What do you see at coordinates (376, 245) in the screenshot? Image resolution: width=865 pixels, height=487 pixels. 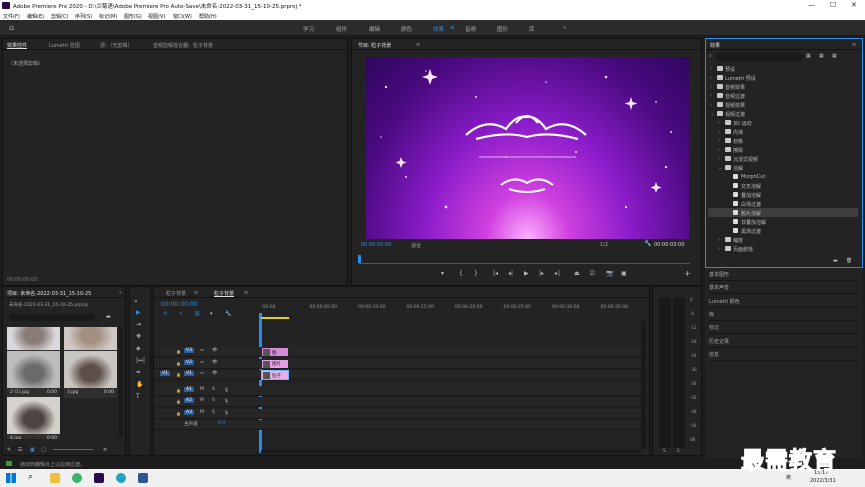 I see `program-current-timecode: 00:00:00:00` at bounding box center [376, 245].